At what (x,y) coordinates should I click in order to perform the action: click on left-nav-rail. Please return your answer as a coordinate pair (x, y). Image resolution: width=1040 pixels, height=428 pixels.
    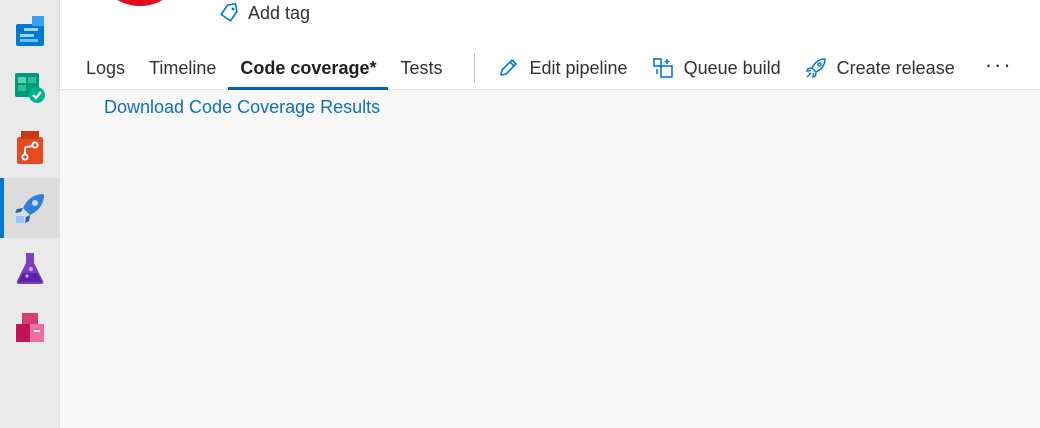
    Looking at the image, I should click on (30, 214).